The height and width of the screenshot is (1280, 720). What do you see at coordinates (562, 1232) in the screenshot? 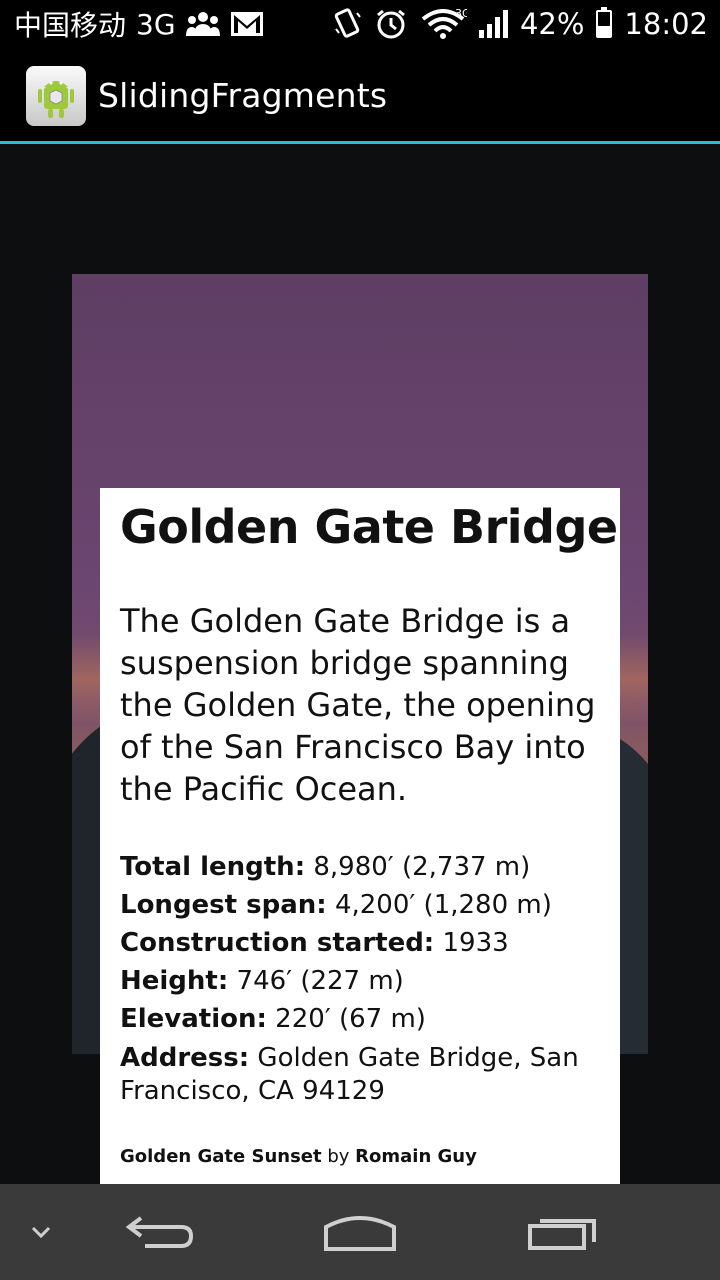
I see `recents-icon` at bounding box center [562, 1232].